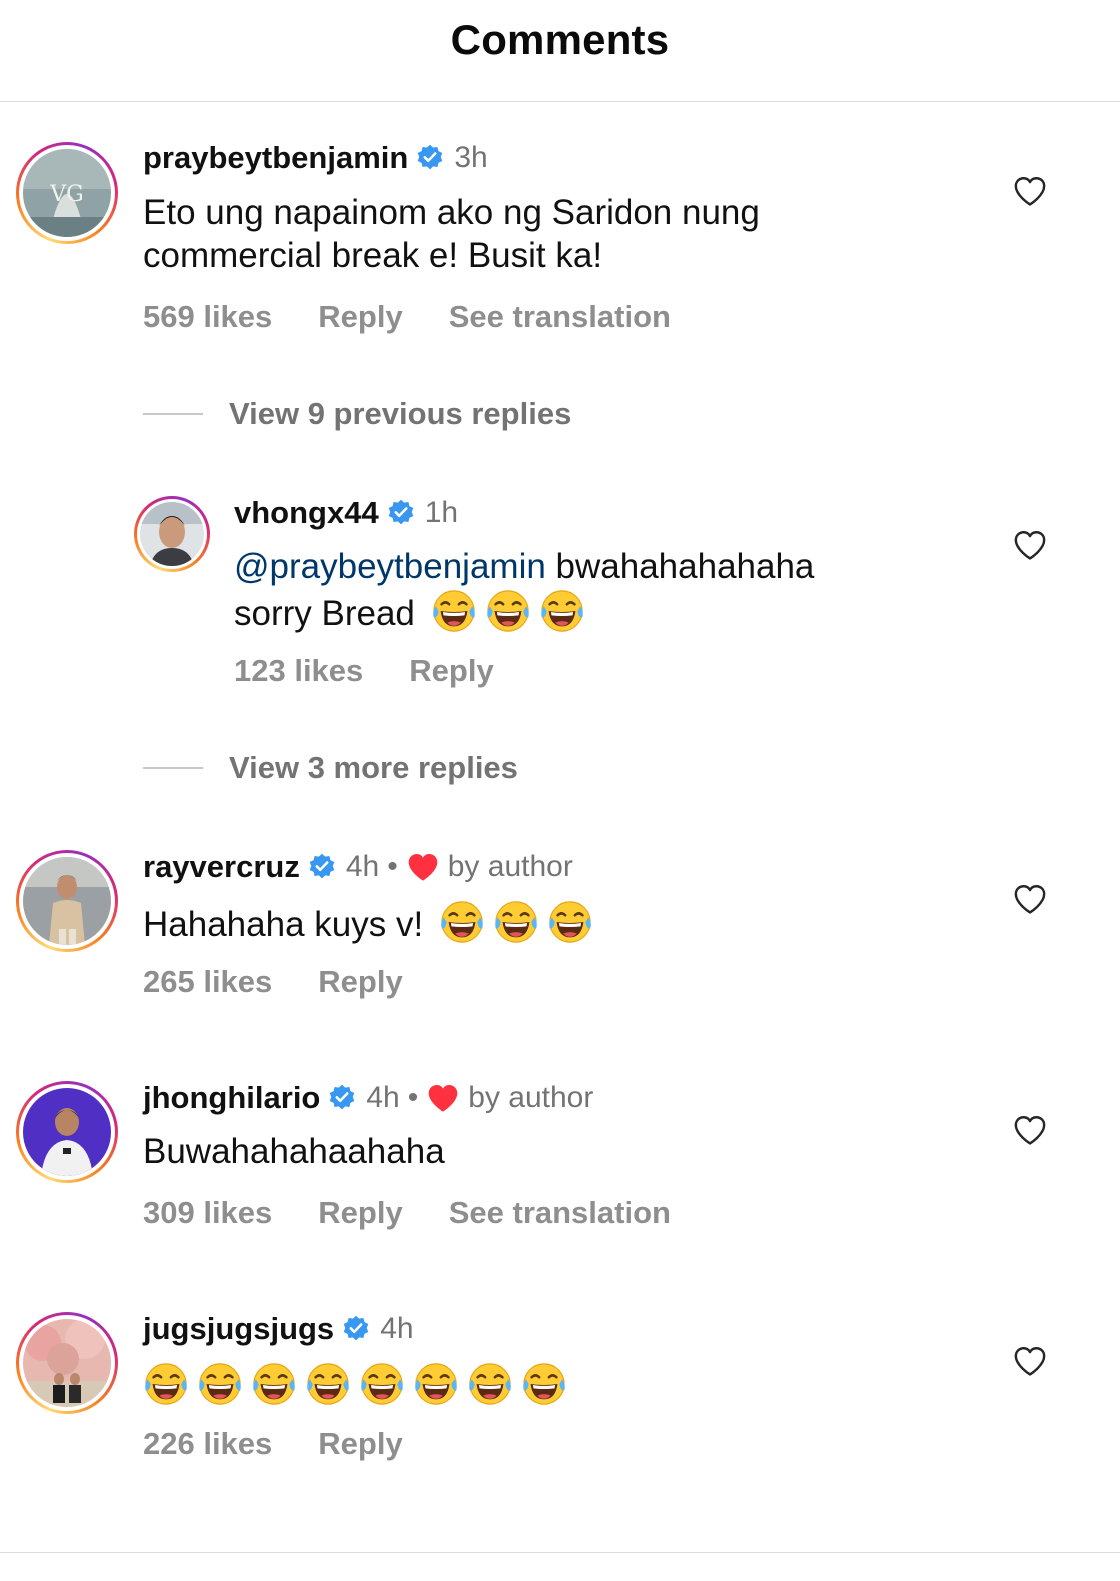 The height and width of the screenshot is (1581, 1120). What do you see at coordinates (207, 1213) in the screenshot?
I see `likes-count: 309 likes` at bounding box center [207, 1213].